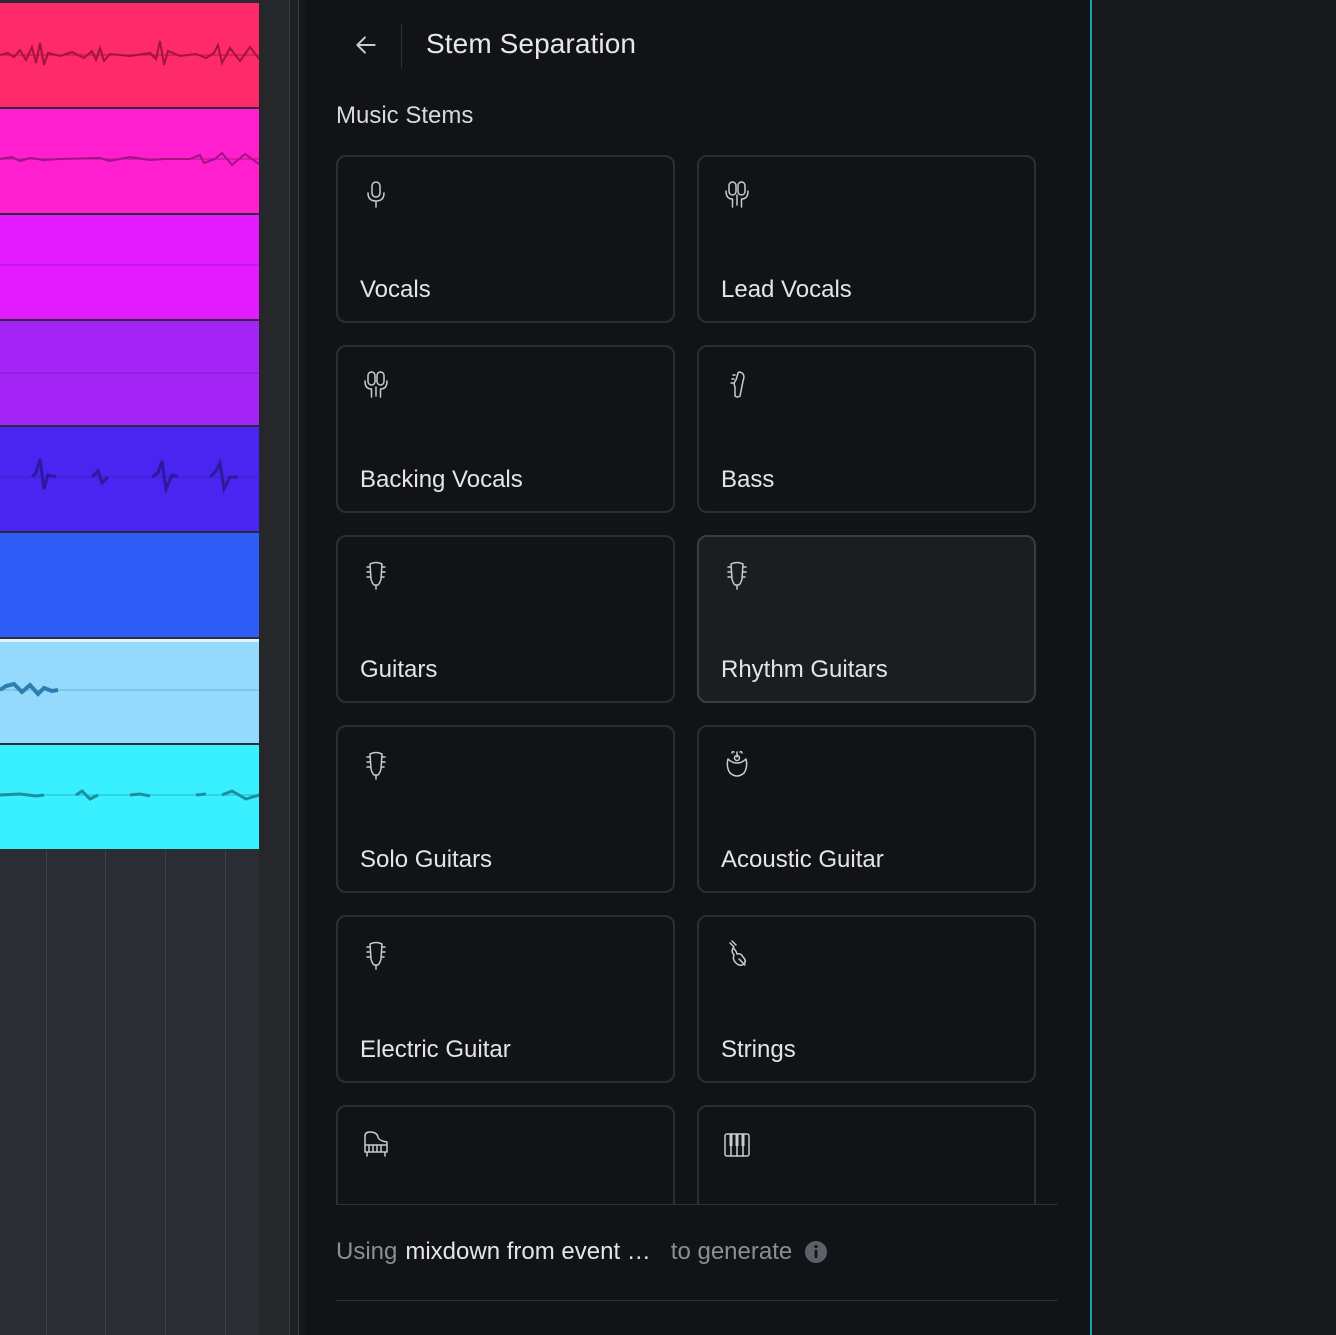 Image resolution: width=1336 pixels, height=1335 pixels. What do you see at coordinates (866, 429) in the screenshot?
I see `stem-card-bass: Bass` at bounding box center [866, 429].